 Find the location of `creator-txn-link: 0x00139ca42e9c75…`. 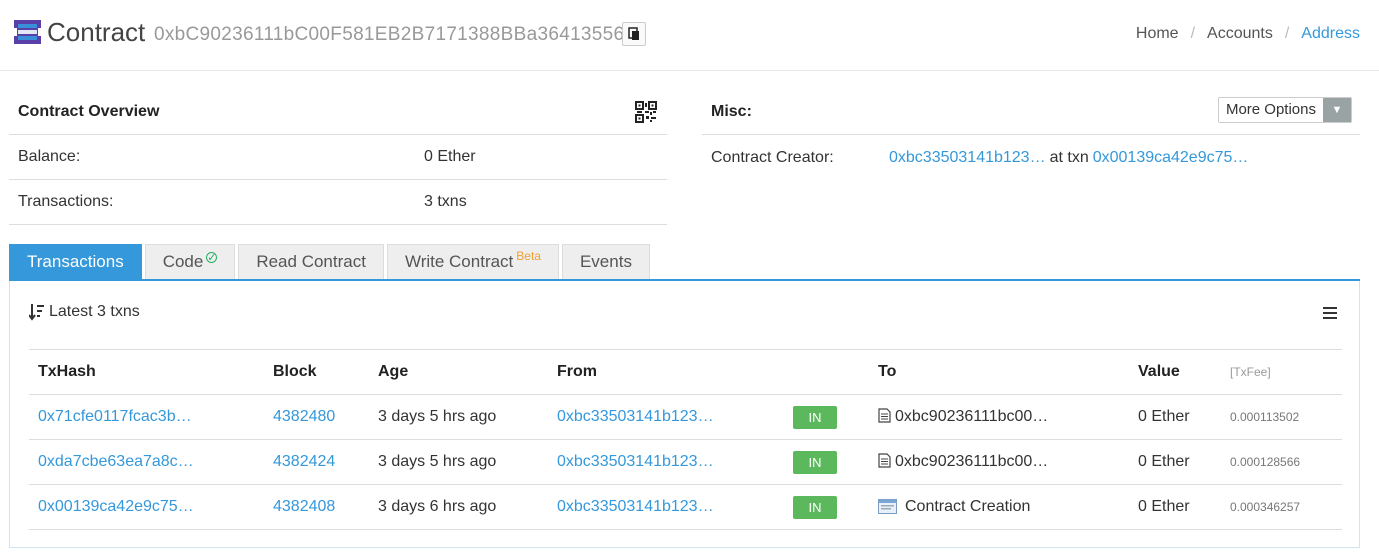

creator-txn-link: 0x00139ca42e9c75… is located at coordinates (1171, 158).